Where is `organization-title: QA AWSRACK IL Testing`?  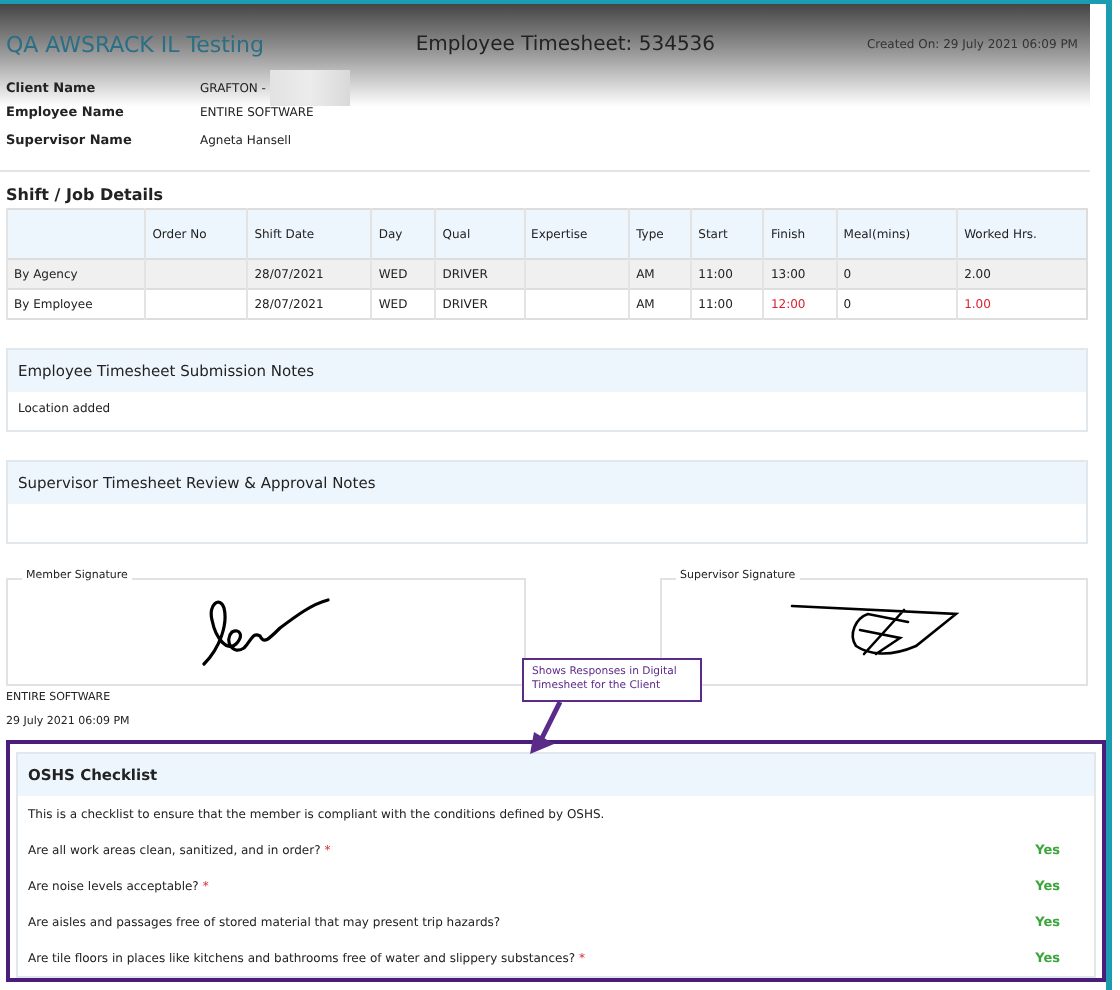 organization-title: QA AWSRACK IL Testing is located at coordinates (135, 45).